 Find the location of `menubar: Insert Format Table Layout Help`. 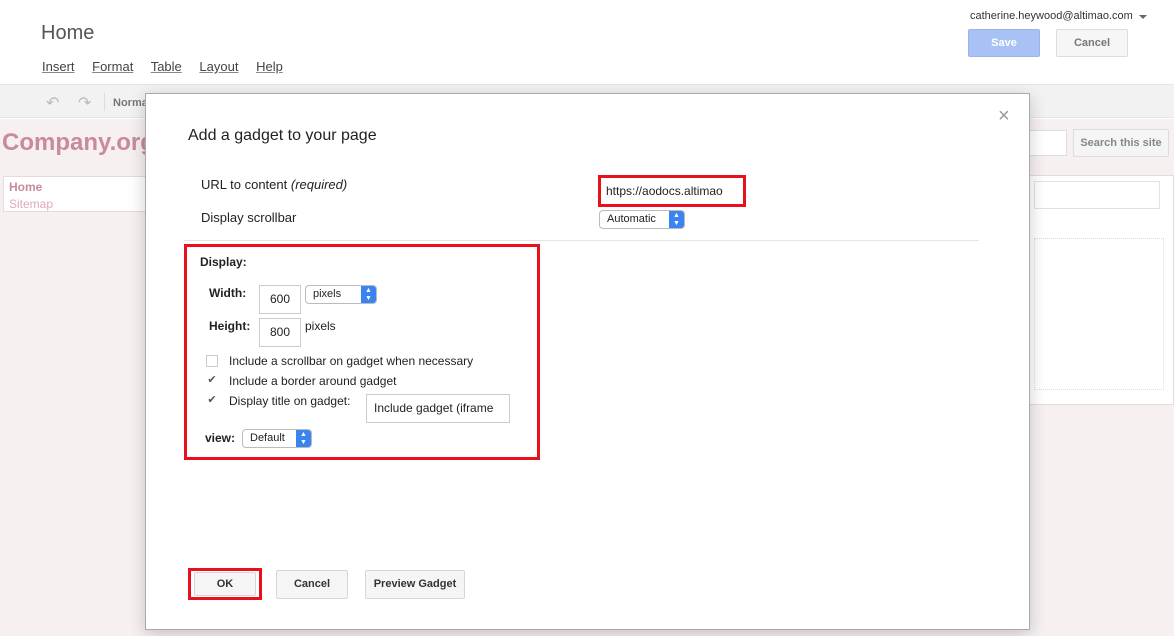

menubar: Insert Format Table Layout Help is located at coordinates (169, 66).